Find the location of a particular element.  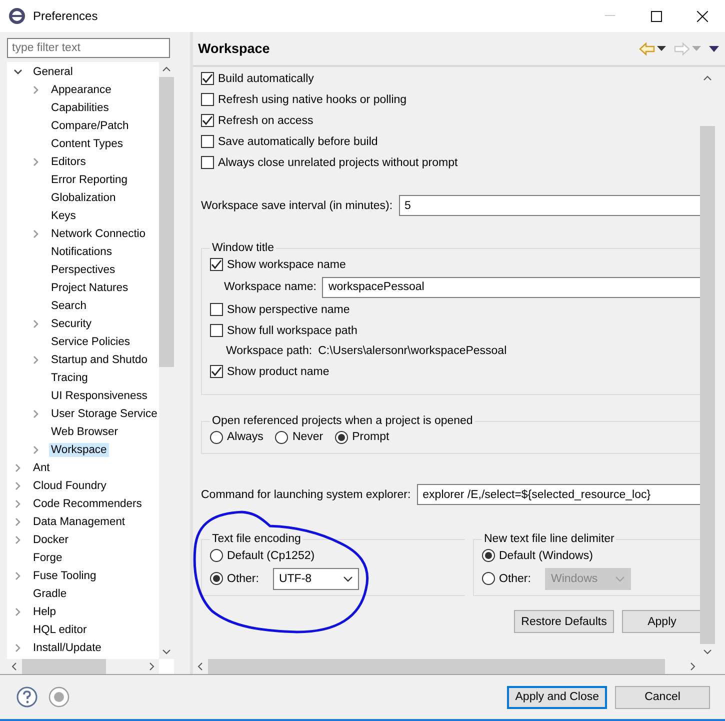

maximize-icon is located at coordinates (656, 16).